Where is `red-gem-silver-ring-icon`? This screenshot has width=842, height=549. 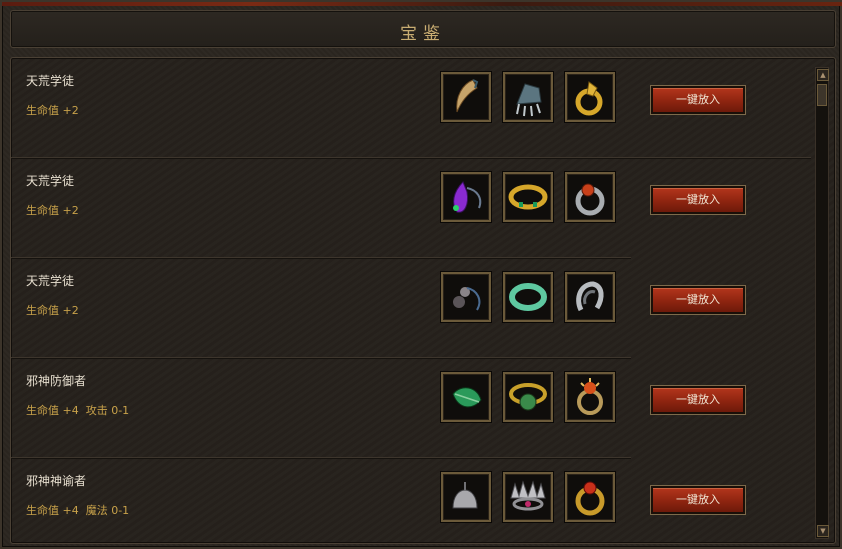
red-gem-silver-ring-icon is located at coordinates (590, 197).